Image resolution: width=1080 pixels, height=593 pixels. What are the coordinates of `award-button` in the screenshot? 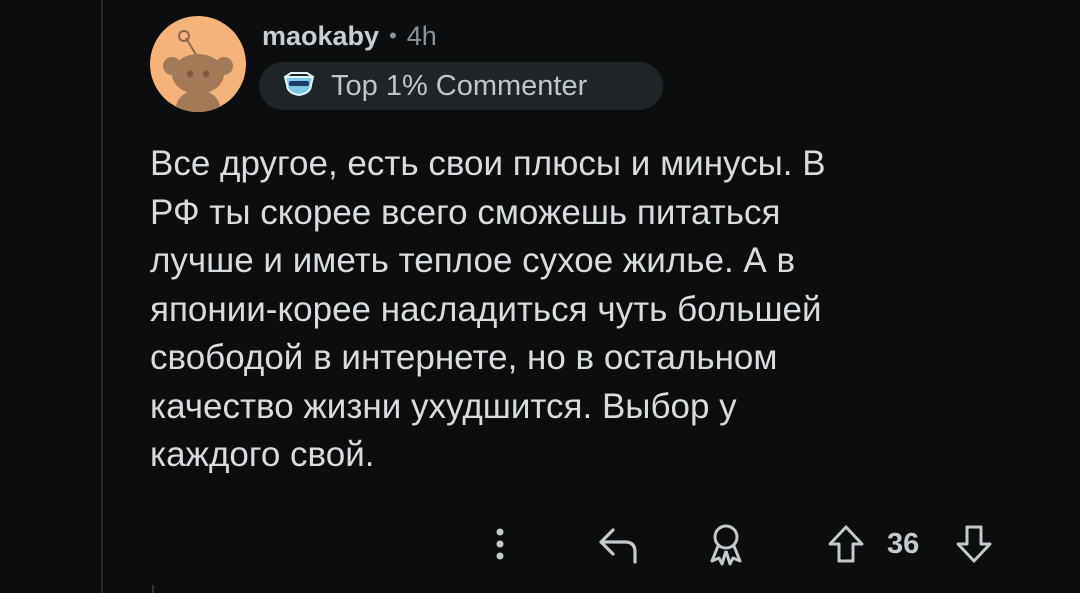 It's located at (726, 544).